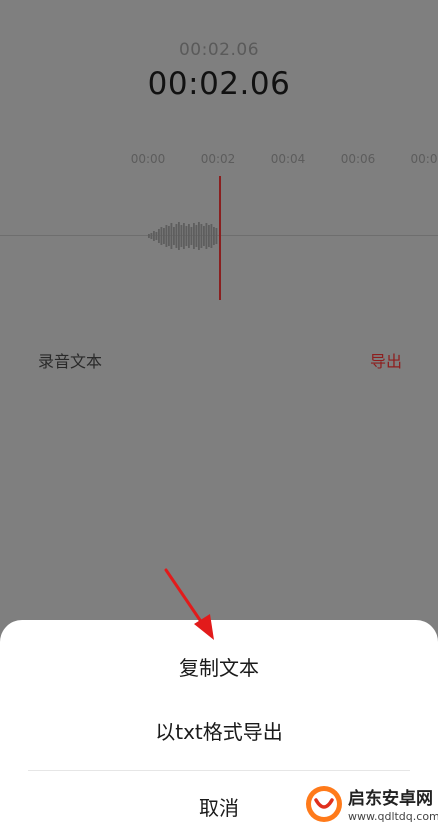 The width and height of the screenshot is (438, 836). I want to click on watermark-title: 启东安卓网, so click(390, 799).